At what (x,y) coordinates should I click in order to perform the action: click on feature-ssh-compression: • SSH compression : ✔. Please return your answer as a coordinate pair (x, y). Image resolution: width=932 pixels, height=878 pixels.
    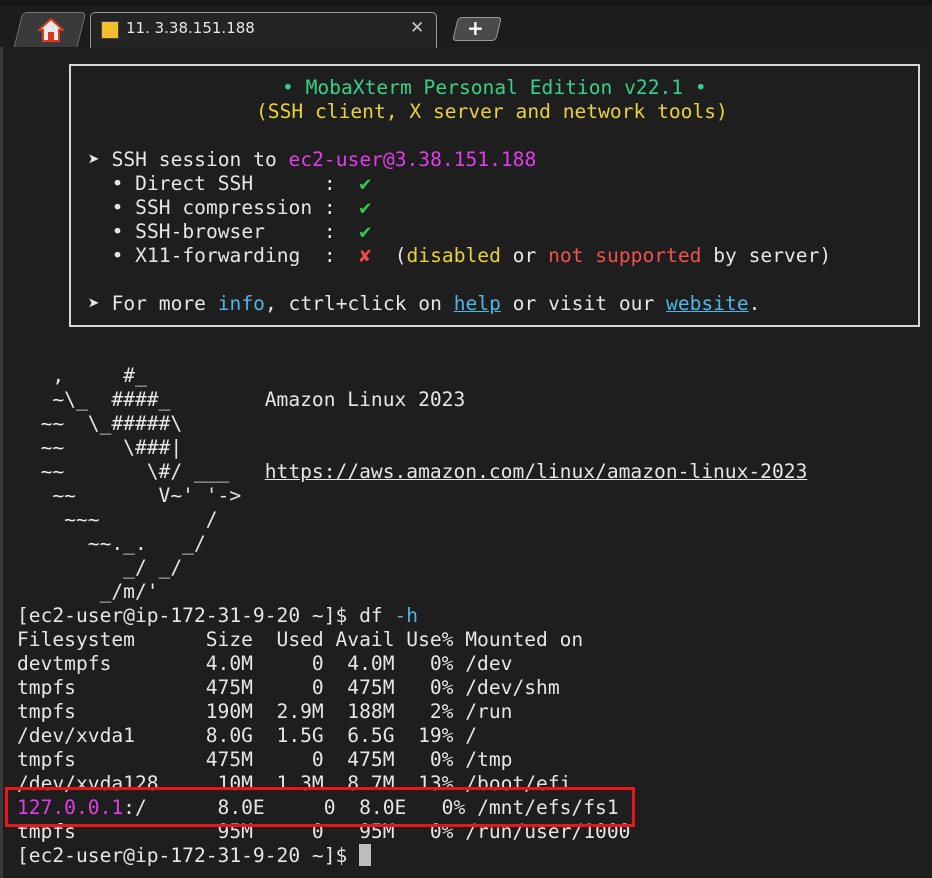
    Looking at the image, I should click on (230, 208).